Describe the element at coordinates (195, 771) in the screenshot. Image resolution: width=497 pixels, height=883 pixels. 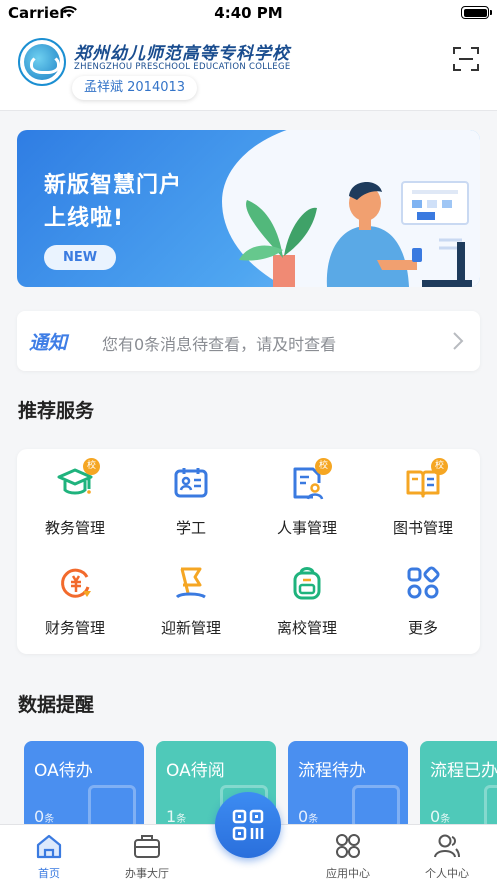
I see `card-title: OA待阅` at that location.